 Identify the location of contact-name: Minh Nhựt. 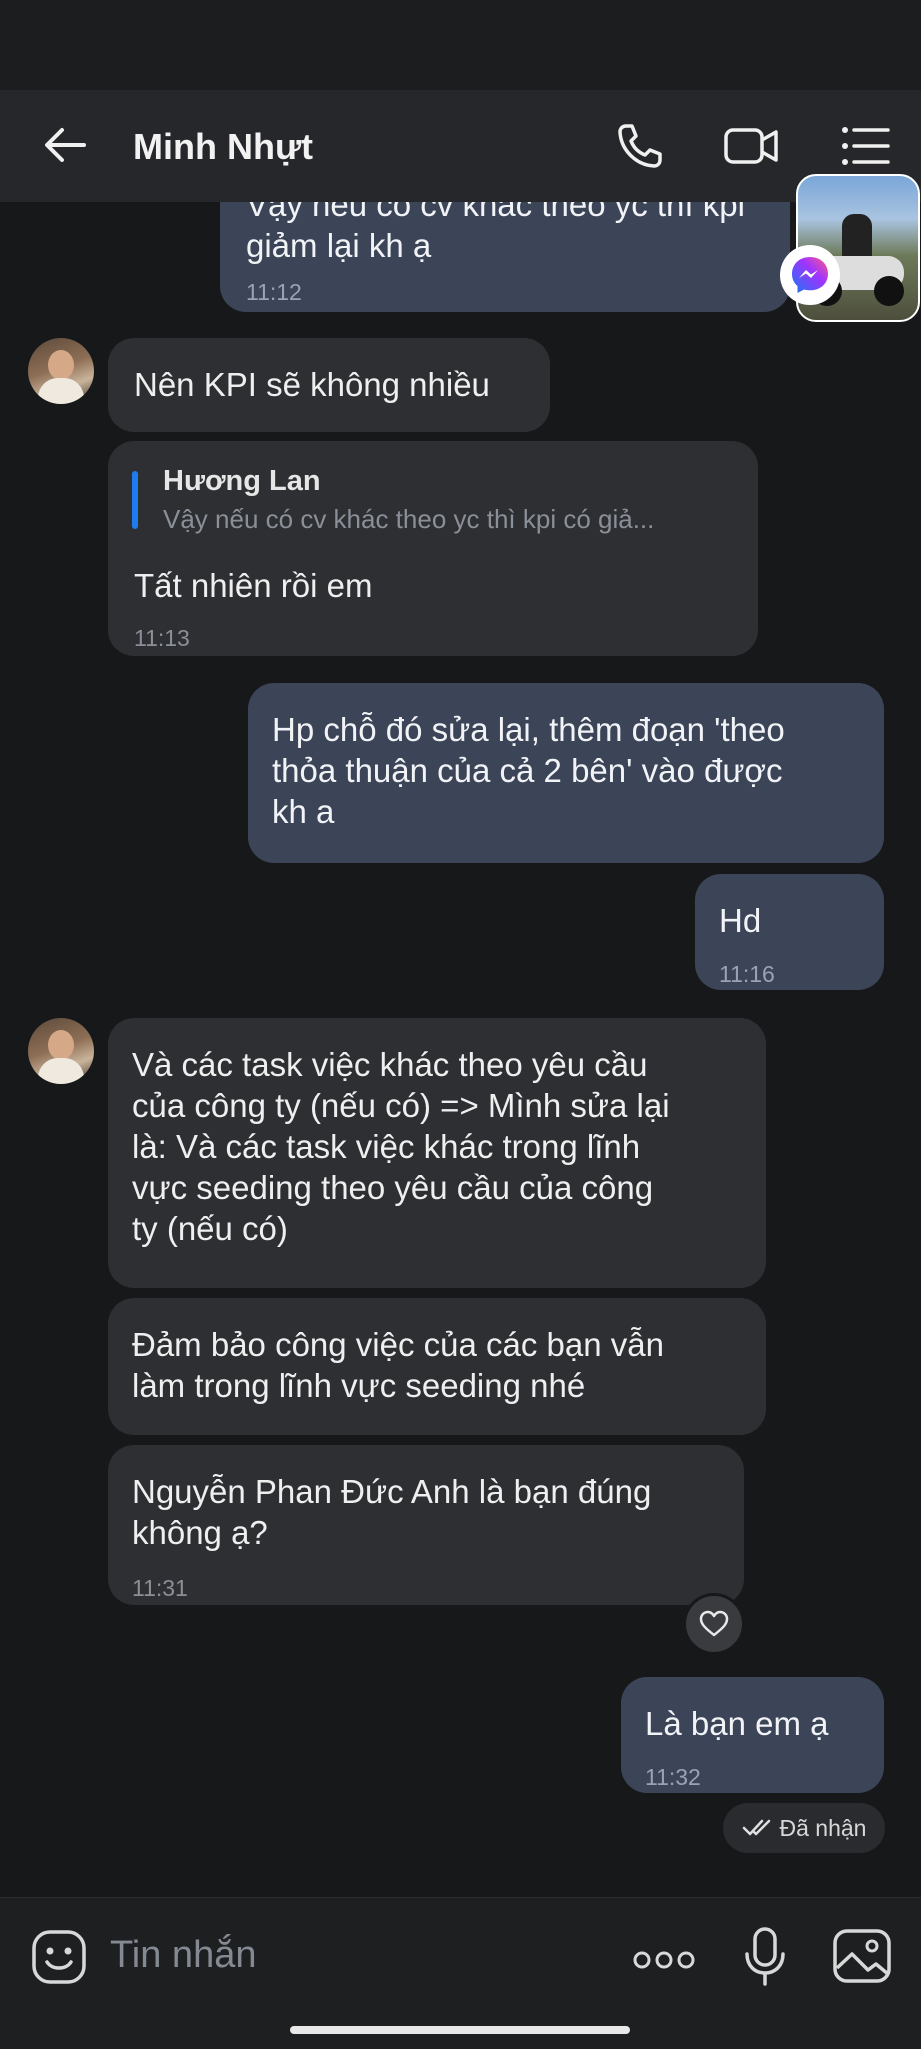
(223, 147).